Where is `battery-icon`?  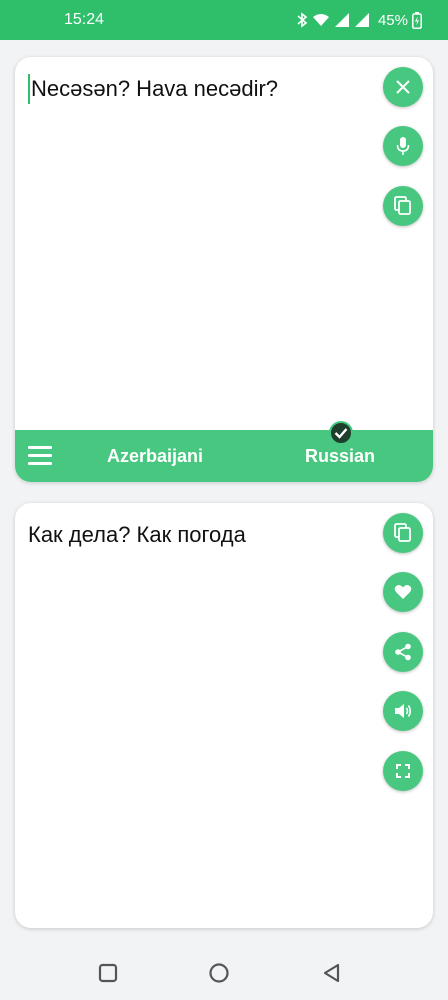 battery-icon is located at coordinates (417, 20).